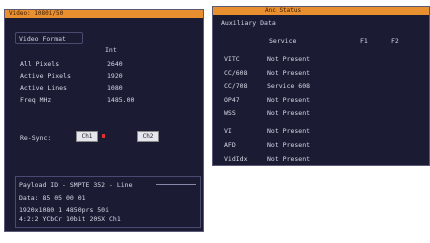  Describe the element at coordinates (115, 88) in the screenshot. I see `field-value: 1080` at that location.